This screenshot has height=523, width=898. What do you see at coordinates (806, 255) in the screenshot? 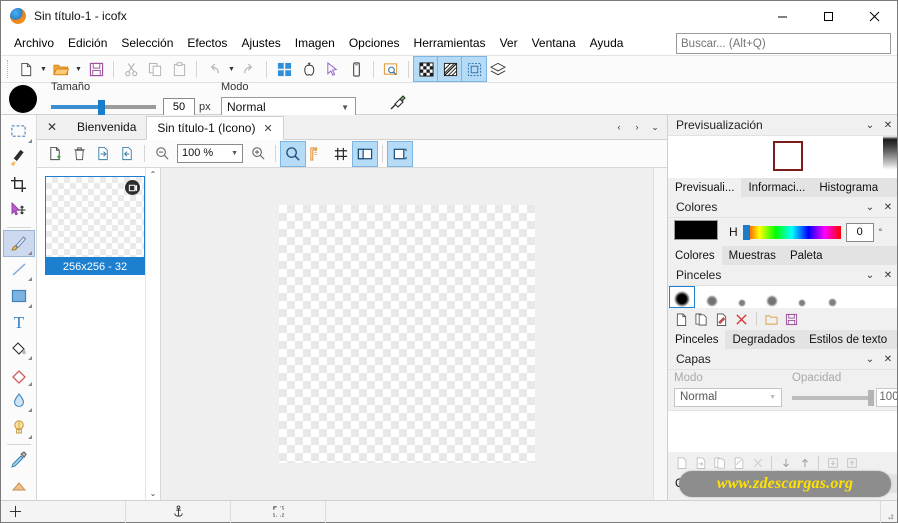
I see `tab-paleta: Paleta` at bounding box center [806, 255].